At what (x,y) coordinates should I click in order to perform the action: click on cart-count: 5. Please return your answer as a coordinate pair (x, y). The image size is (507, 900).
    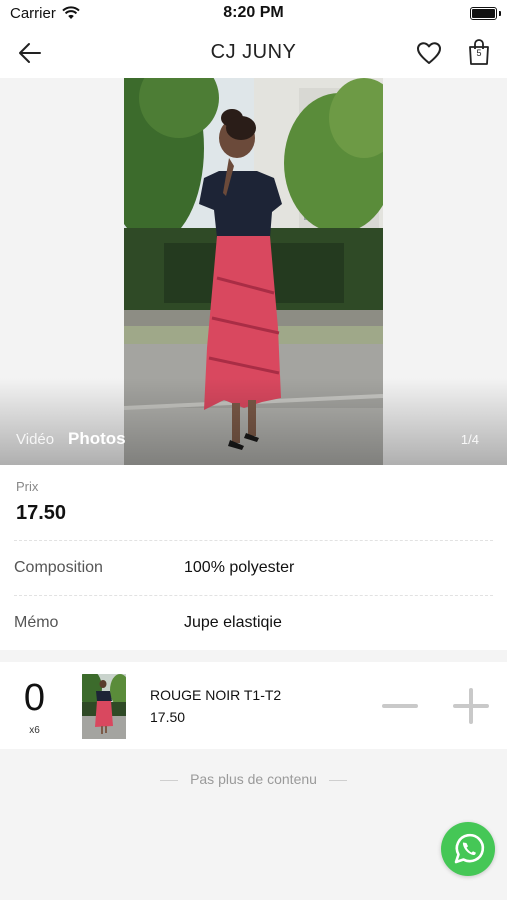
    Looking at the image, I should click on (479, 53).